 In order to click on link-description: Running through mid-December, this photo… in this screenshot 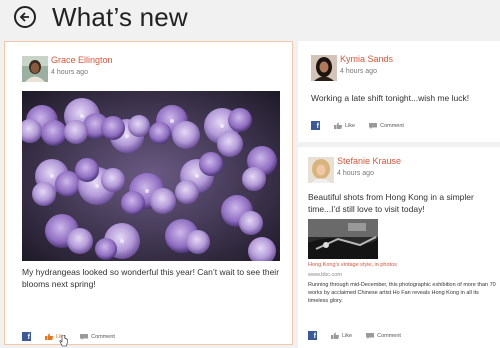, I will do `click(402, 293)`.